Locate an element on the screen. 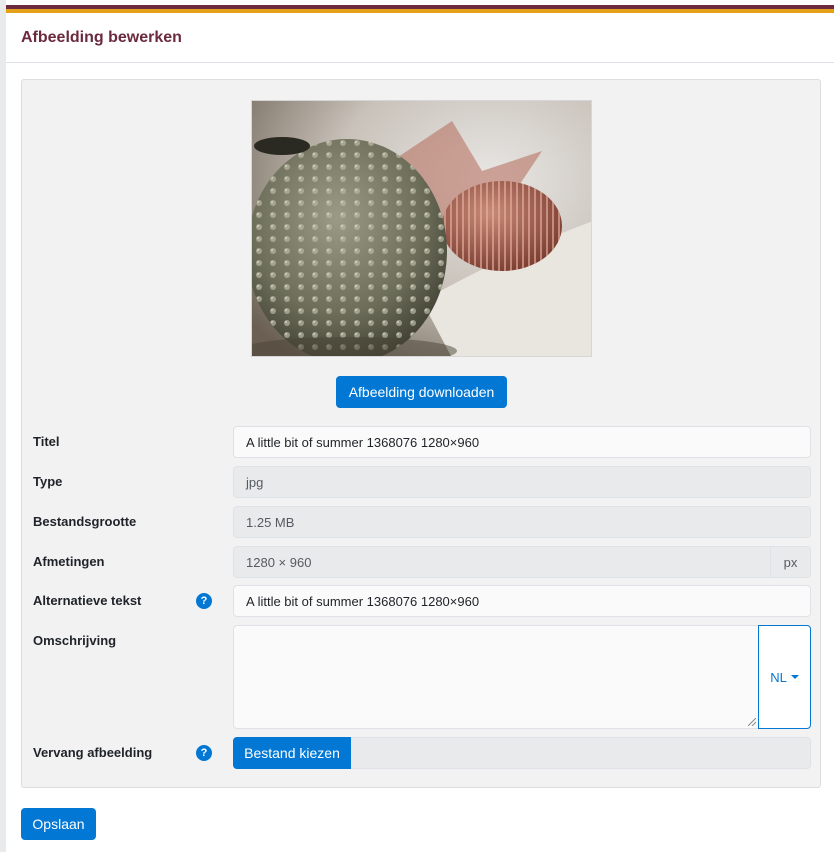 Image resolution: width=834 pixels, height=852 pixels. choose-file-button: Bestand kiezen is located at coordinates (292, 753).